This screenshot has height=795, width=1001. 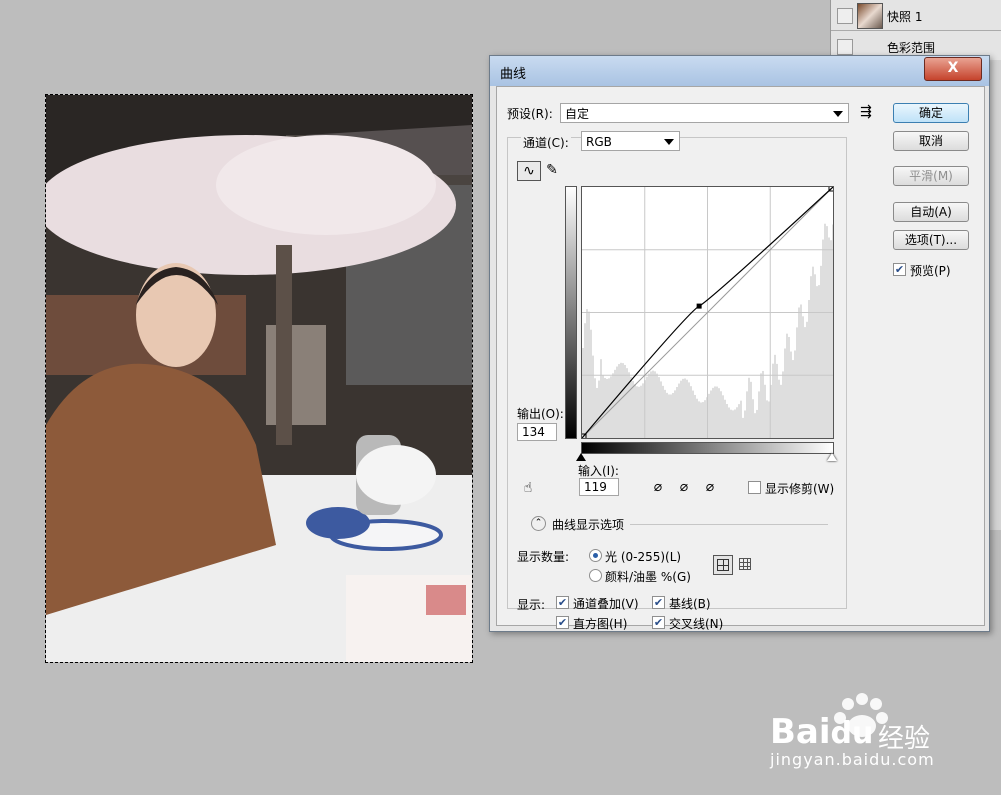 What do you see at coordinates (537, 432) in the screenshot?
I see `output-field: 134` at bounding box center [537, 432].